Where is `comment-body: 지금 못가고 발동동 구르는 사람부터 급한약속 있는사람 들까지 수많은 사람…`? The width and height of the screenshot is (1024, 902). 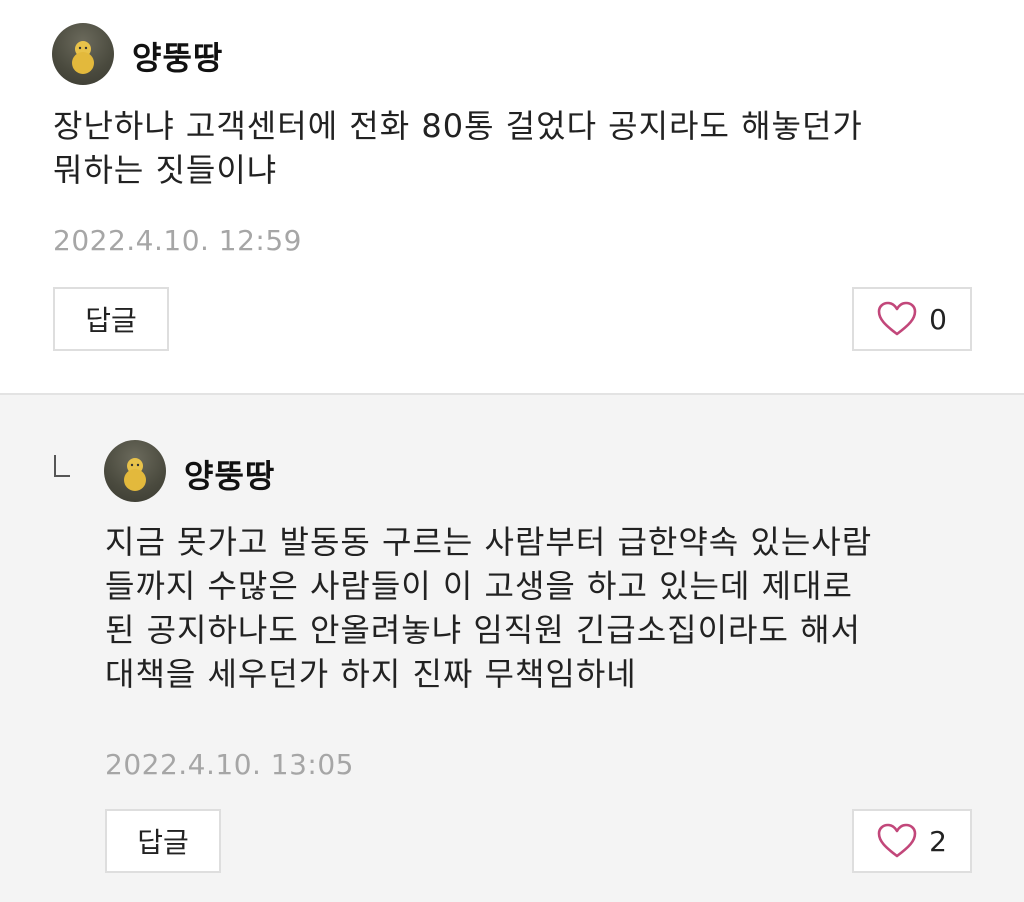 comment-body: 지금 못가고 발동동 구르는 사람부터 급한약속 있는사람 들까지 수많은 사람… is located at coordinates (489, 608).